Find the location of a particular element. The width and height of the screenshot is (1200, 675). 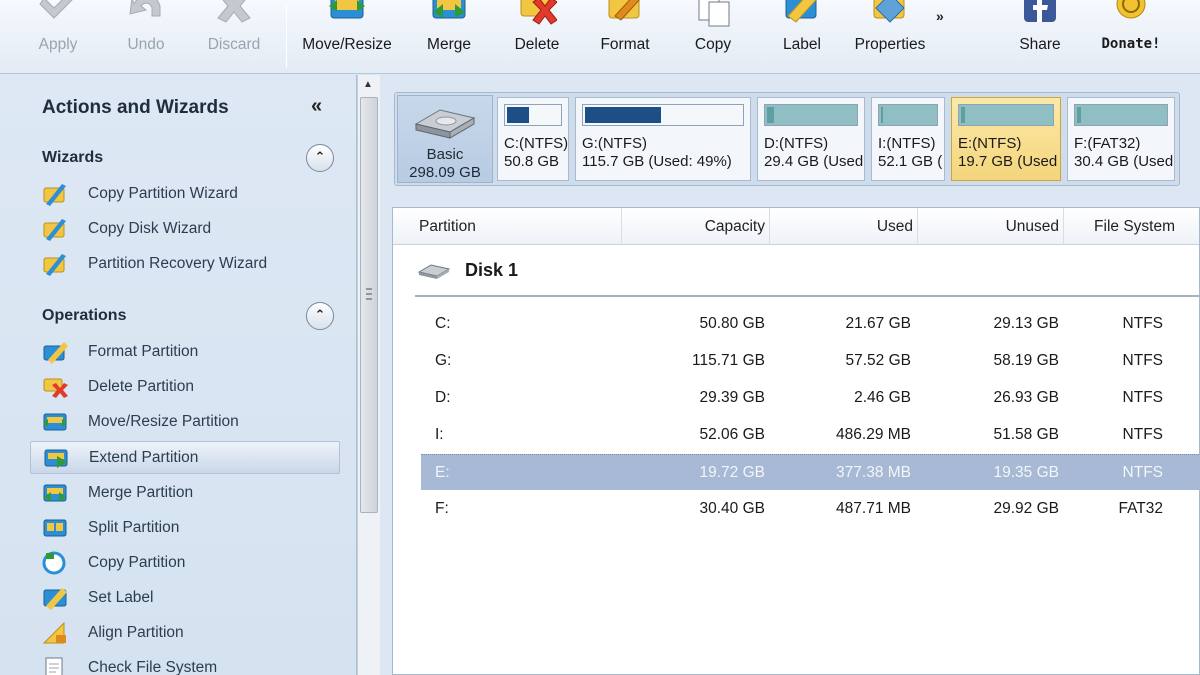

op-split-partition: Split Partition is located at coordinates (185, 527).